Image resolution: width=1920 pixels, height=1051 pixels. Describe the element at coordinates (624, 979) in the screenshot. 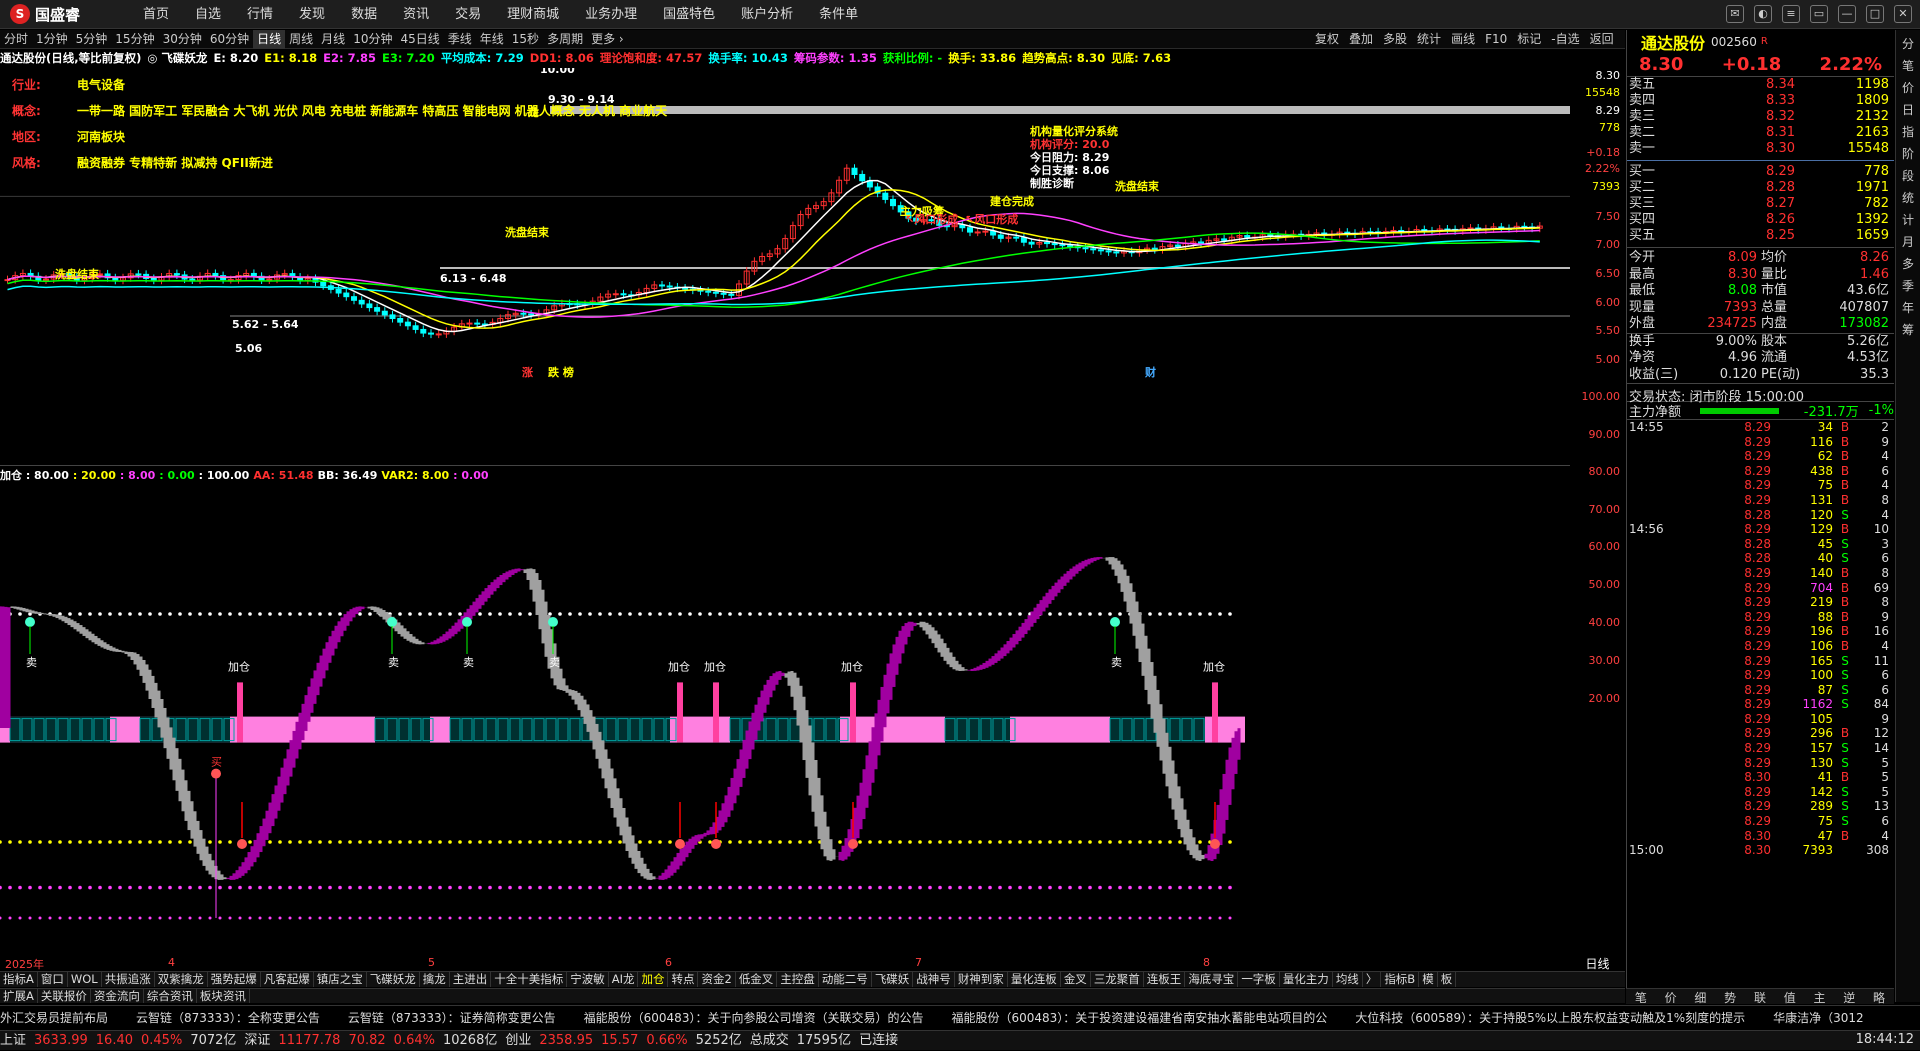

I see `indicator-tab-13: AI龙` at that location.